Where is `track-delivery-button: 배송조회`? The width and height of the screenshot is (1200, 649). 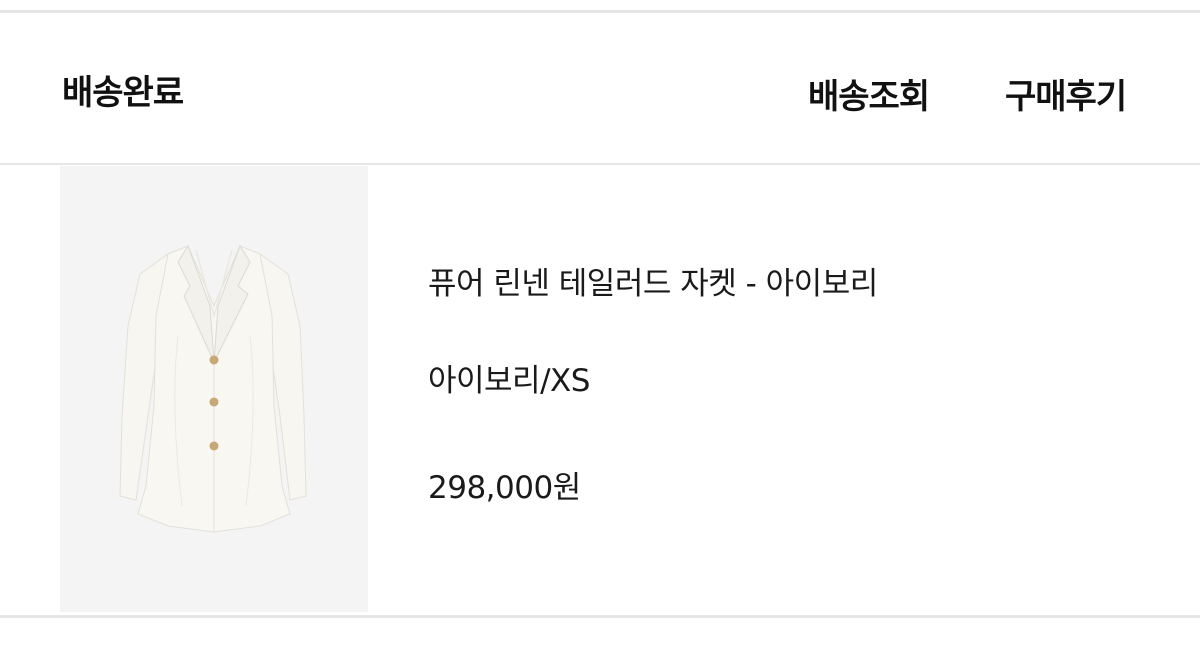
track-delivery-button: 배송조회 is located at coordinates (869, 93).